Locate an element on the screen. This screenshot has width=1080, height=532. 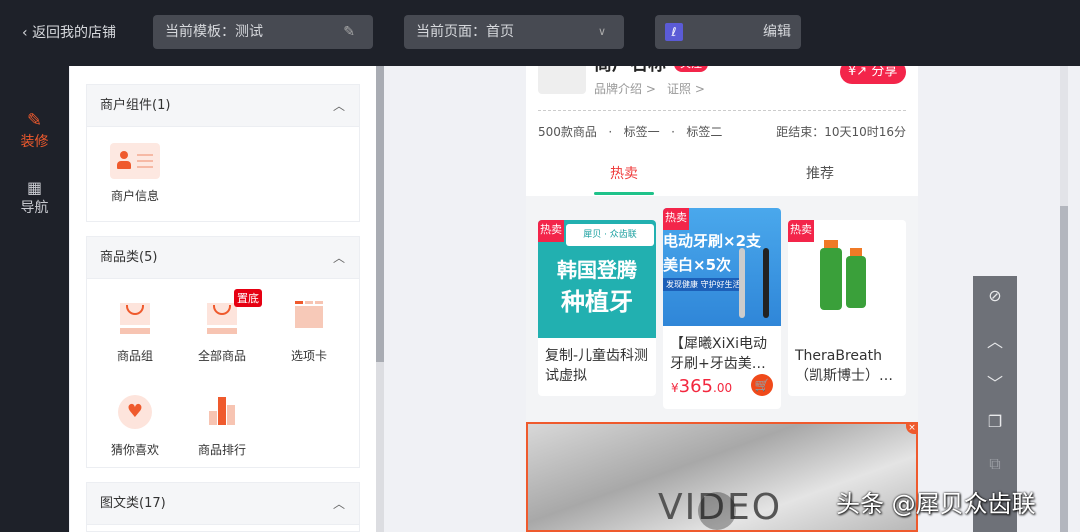
comp-label: 商品组 is located at coordinates (134, 356).